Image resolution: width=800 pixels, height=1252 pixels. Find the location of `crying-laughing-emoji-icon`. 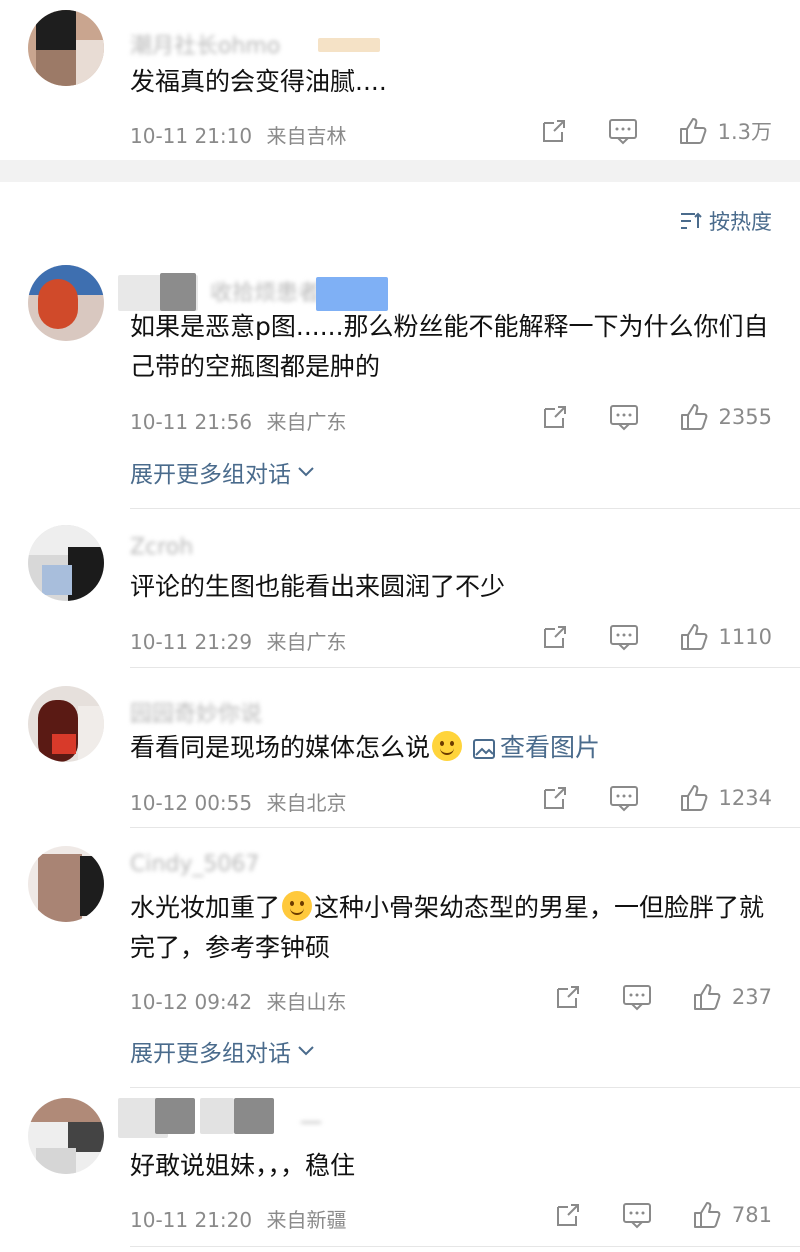

crying-laughing-emoji-icon is located at coordinates (297, 906).